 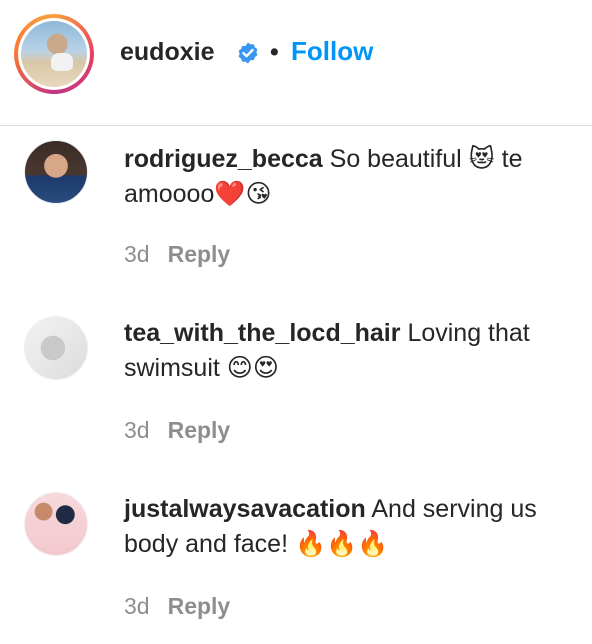 I want to click on post-author-username: eudoxie, so click(x=167, y=52).